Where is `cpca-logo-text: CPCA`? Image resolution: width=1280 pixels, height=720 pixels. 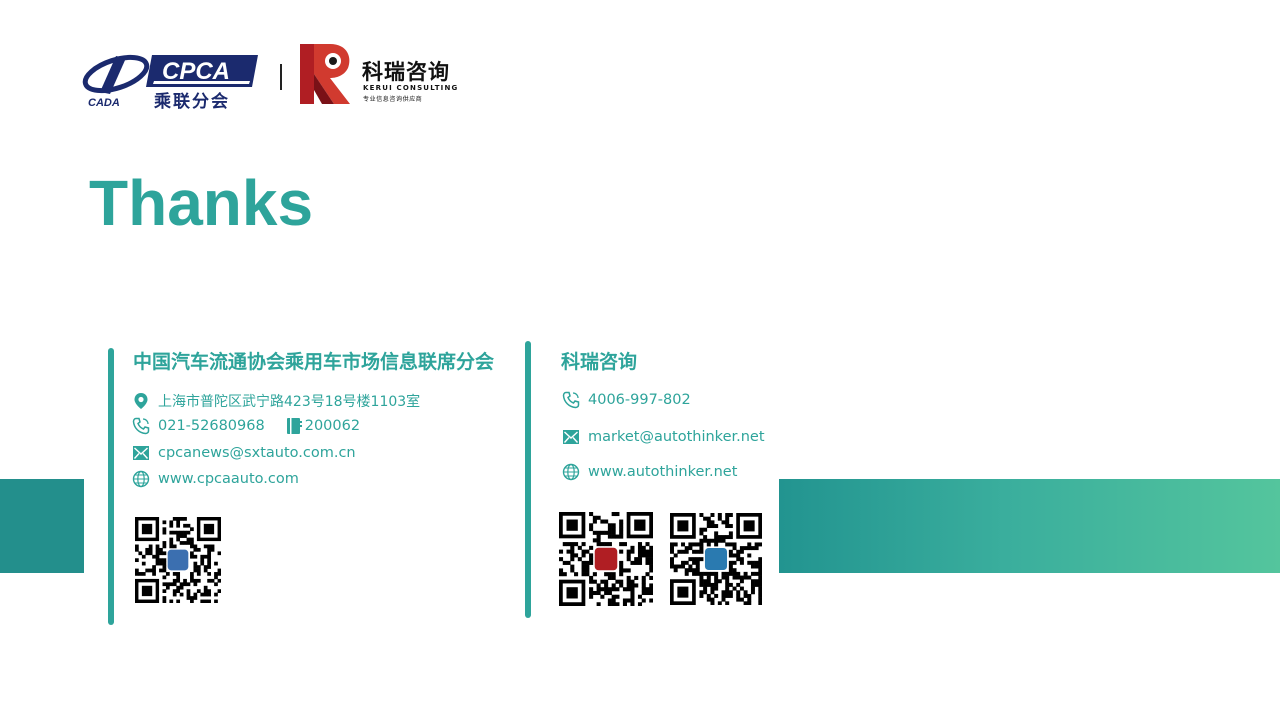 cpca-logo-text: CPCA is located at coordinates (196, 71).